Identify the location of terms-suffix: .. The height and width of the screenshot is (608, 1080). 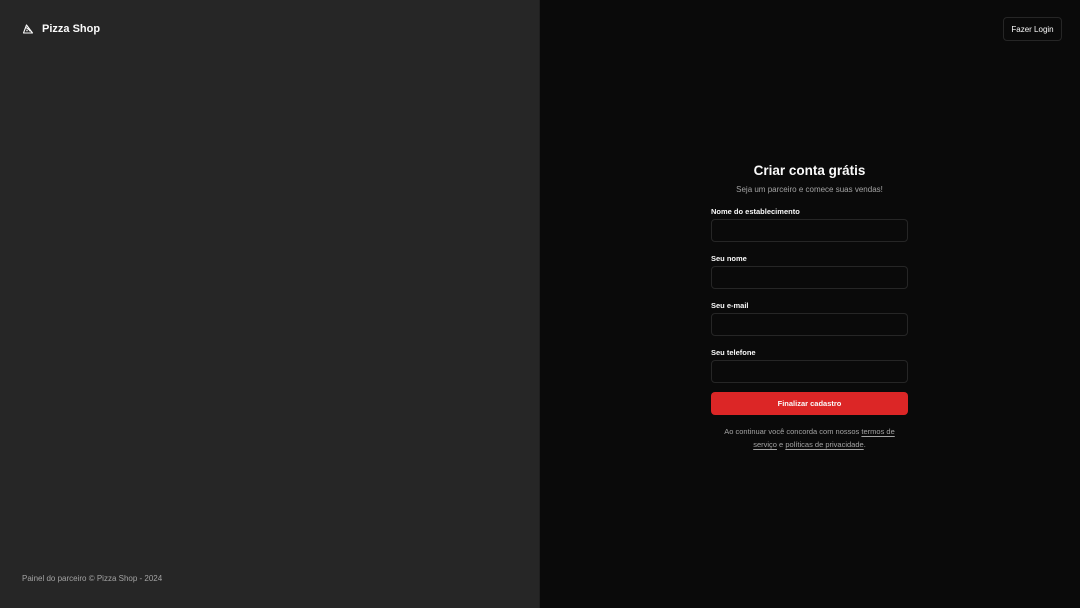
(864, 444).